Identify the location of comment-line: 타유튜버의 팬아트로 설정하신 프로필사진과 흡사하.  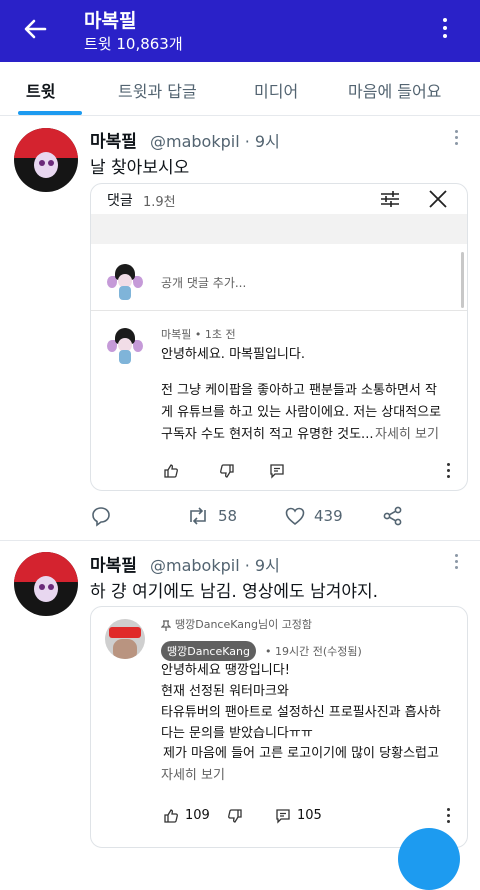
(301, 712).